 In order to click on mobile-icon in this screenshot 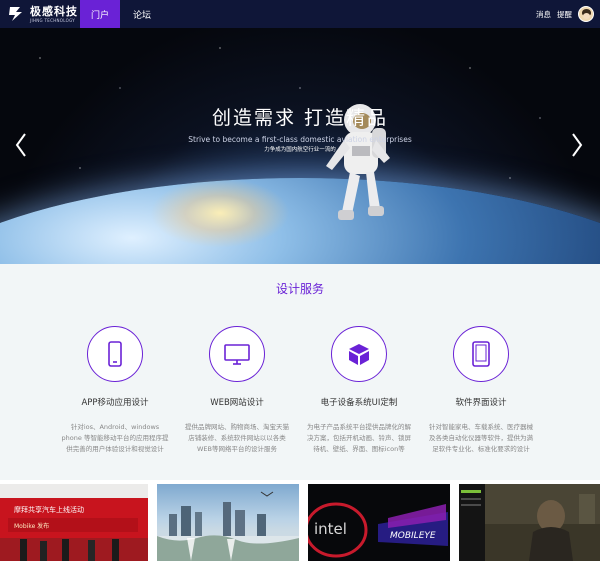, I will do `click(115, 354)`.